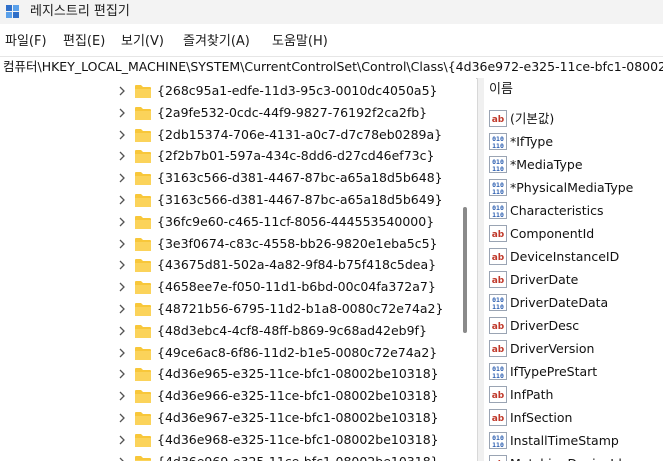 The width and height of the screenshot is (663, 461). Describe the element at coordinates (573, 210) in the screenshot. I see `value-row: 010 110 Characteristics` at that location.